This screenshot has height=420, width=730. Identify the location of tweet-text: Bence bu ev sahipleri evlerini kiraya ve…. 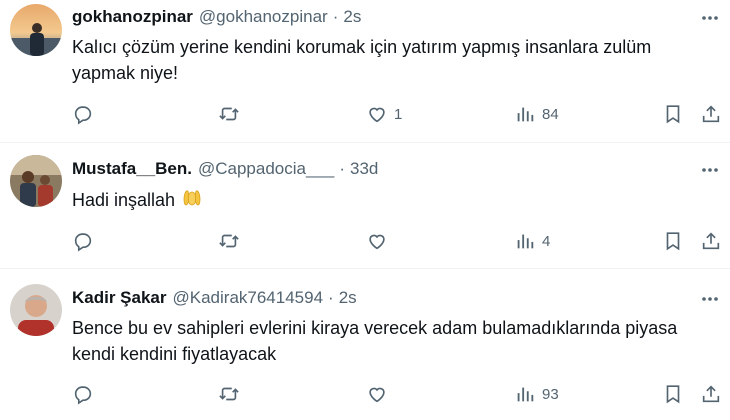
(375, 341).